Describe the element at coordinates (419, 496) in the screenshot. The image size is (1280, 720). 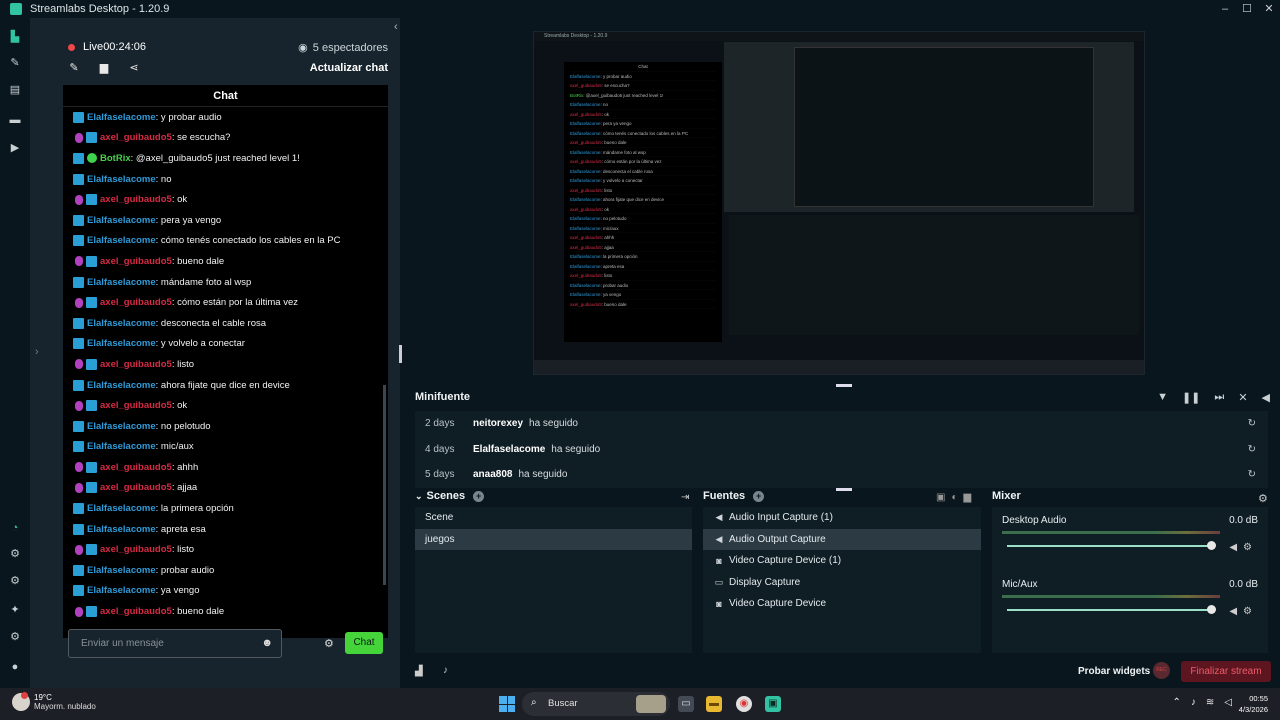
I see `chevron-down-icon: ⌄` at that location.